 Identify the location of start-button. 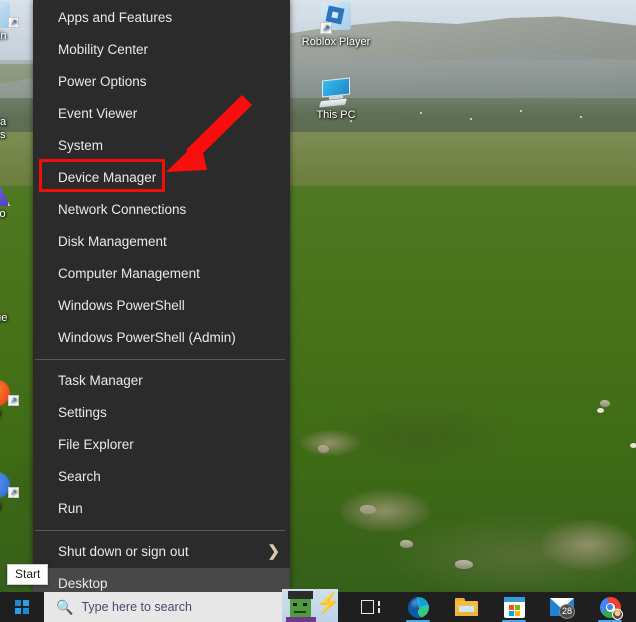
(22, 607).